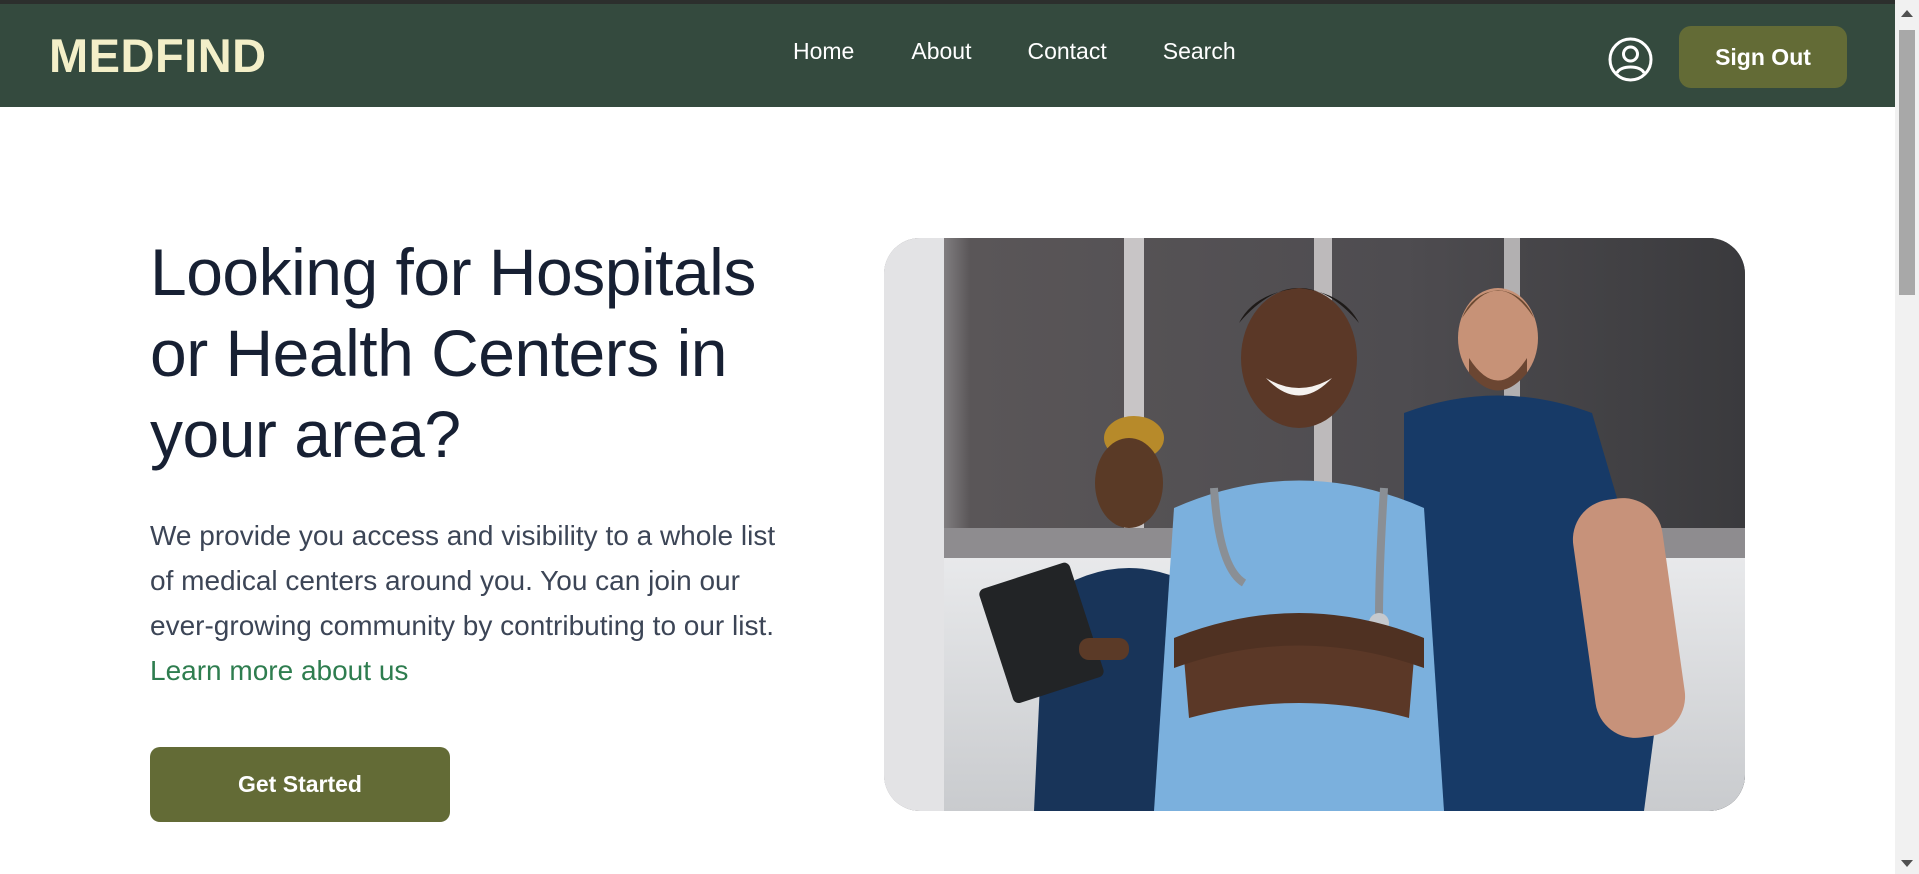  Describe the element at coordinates (1907, 437) in the screenshot. I see `scrollbar` at that location.